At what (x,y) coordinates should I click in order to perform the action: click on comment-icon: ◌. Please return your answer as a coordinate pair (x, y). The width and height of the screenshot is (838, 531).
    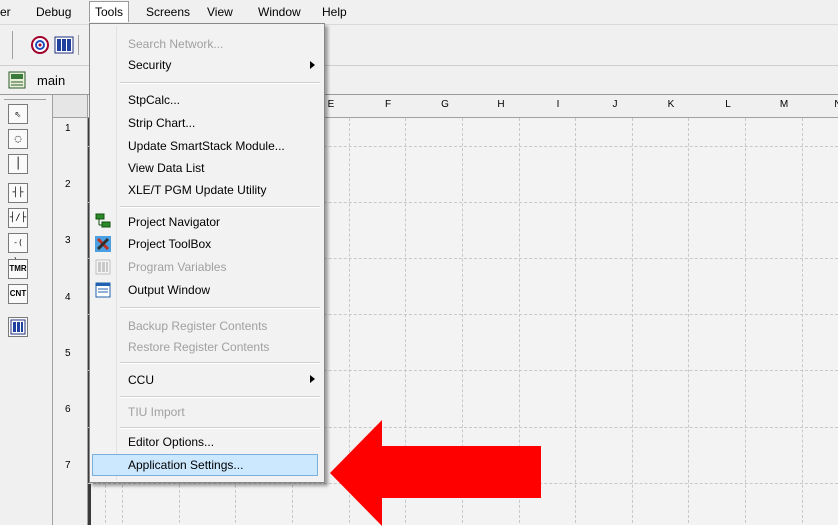
    Looking at the image, I should click on (18, 139).